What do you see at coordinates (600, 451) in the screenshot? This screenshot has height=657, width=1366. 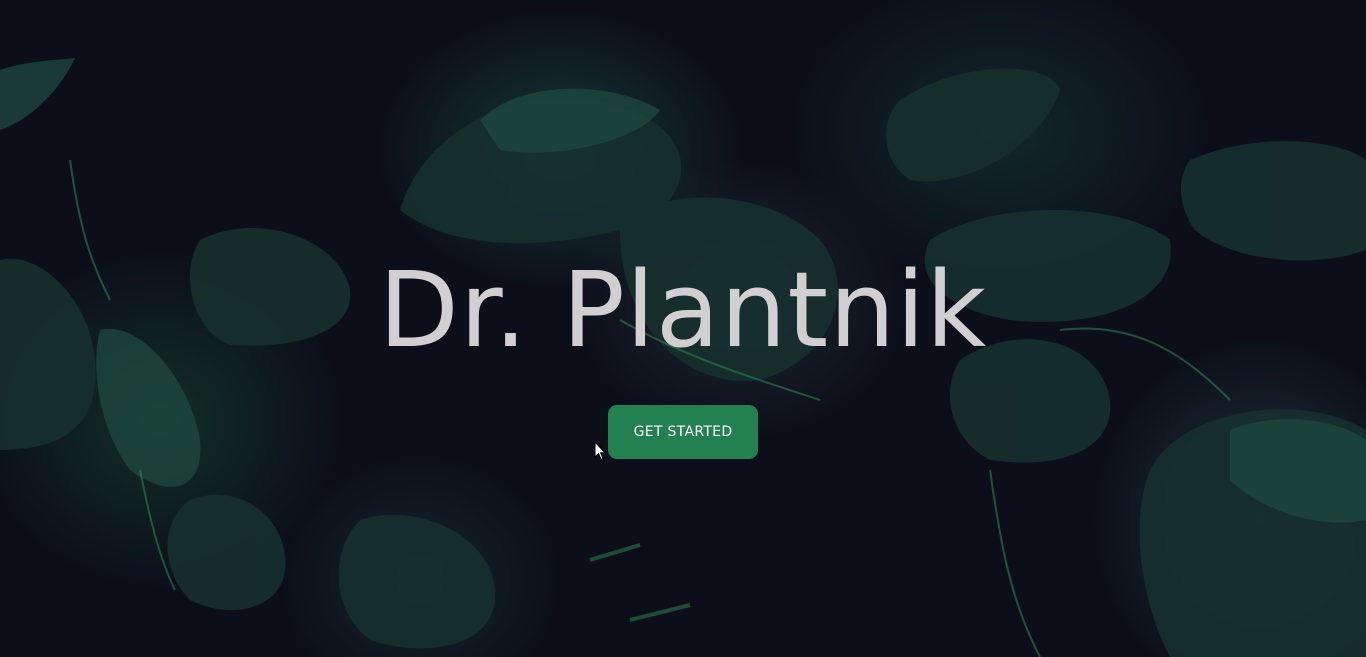 I see `mouse-pointer-icon` at bounding box center [600, 451].